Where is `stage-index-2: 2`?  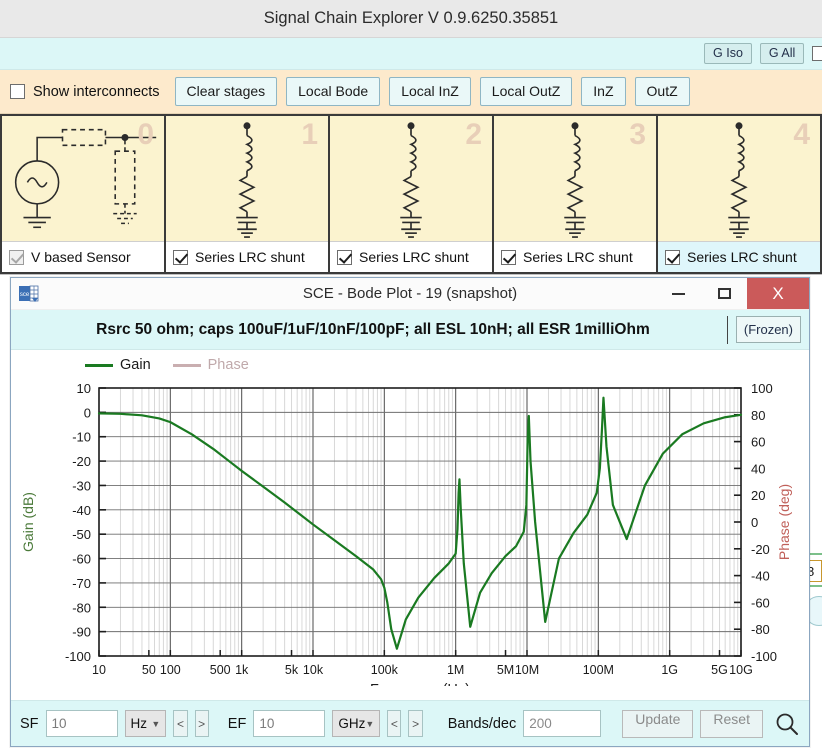
stage-index-2: 2 is located at coordinates (473, 134).